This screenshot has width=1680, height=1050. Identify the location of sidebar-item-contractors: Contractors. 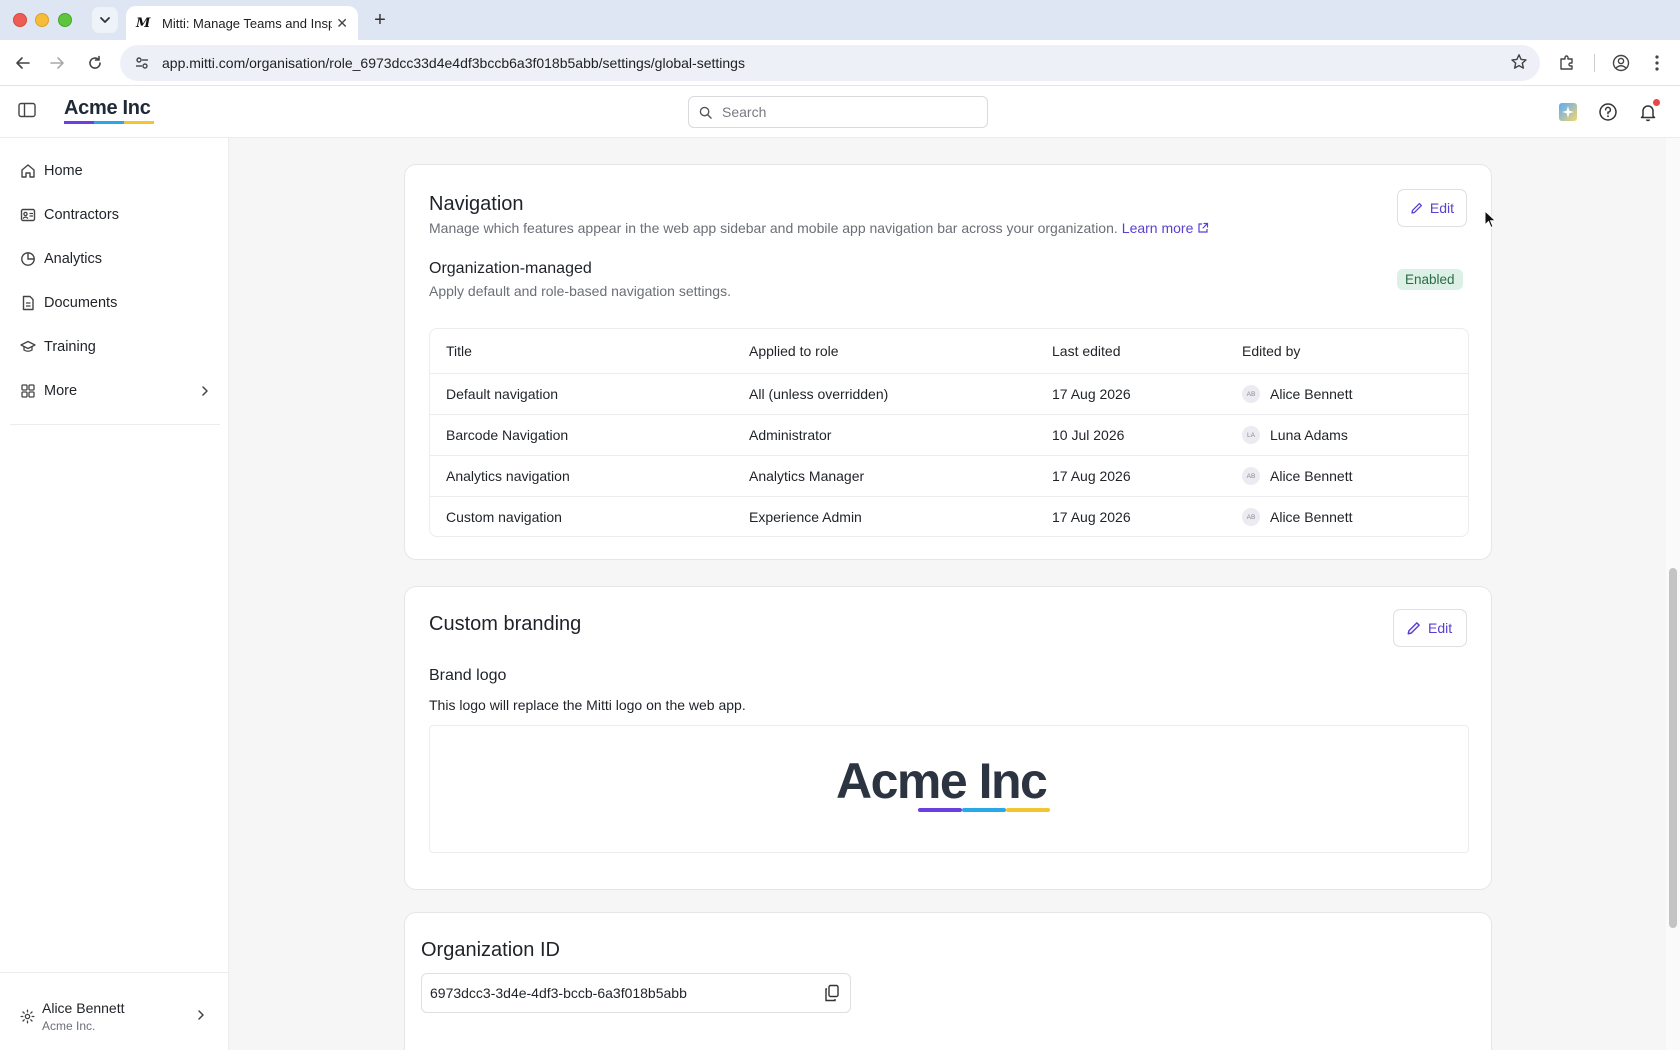
(115, 215).